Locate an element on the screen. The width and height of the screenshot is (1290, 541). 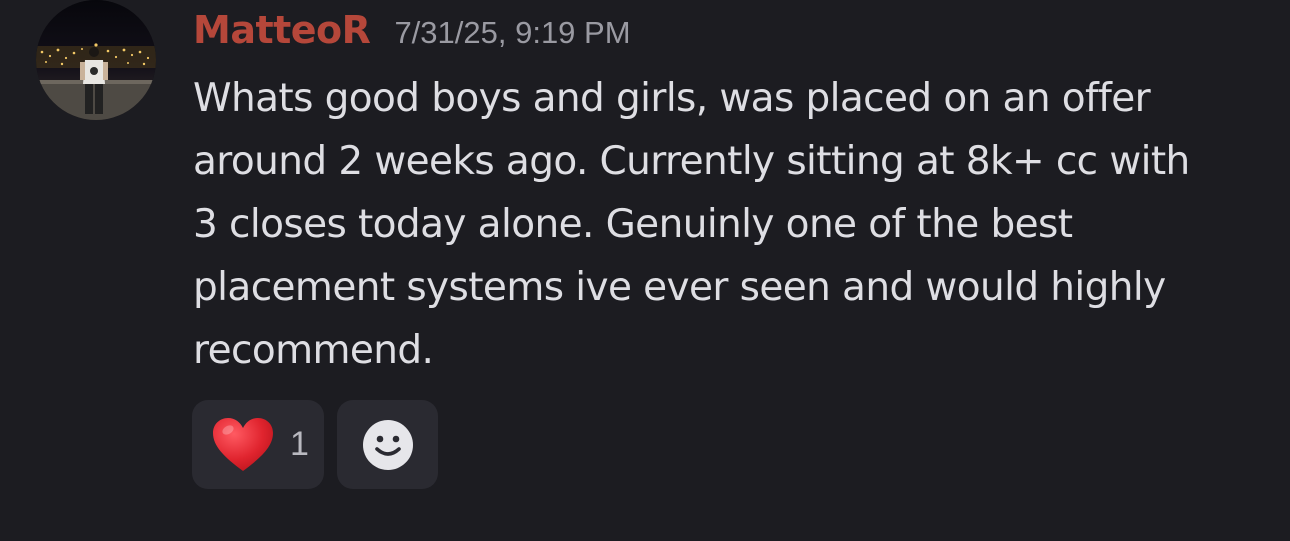
message-timestamp: 7/31/25, 9:19 PM is located at coordinates (512, 32).